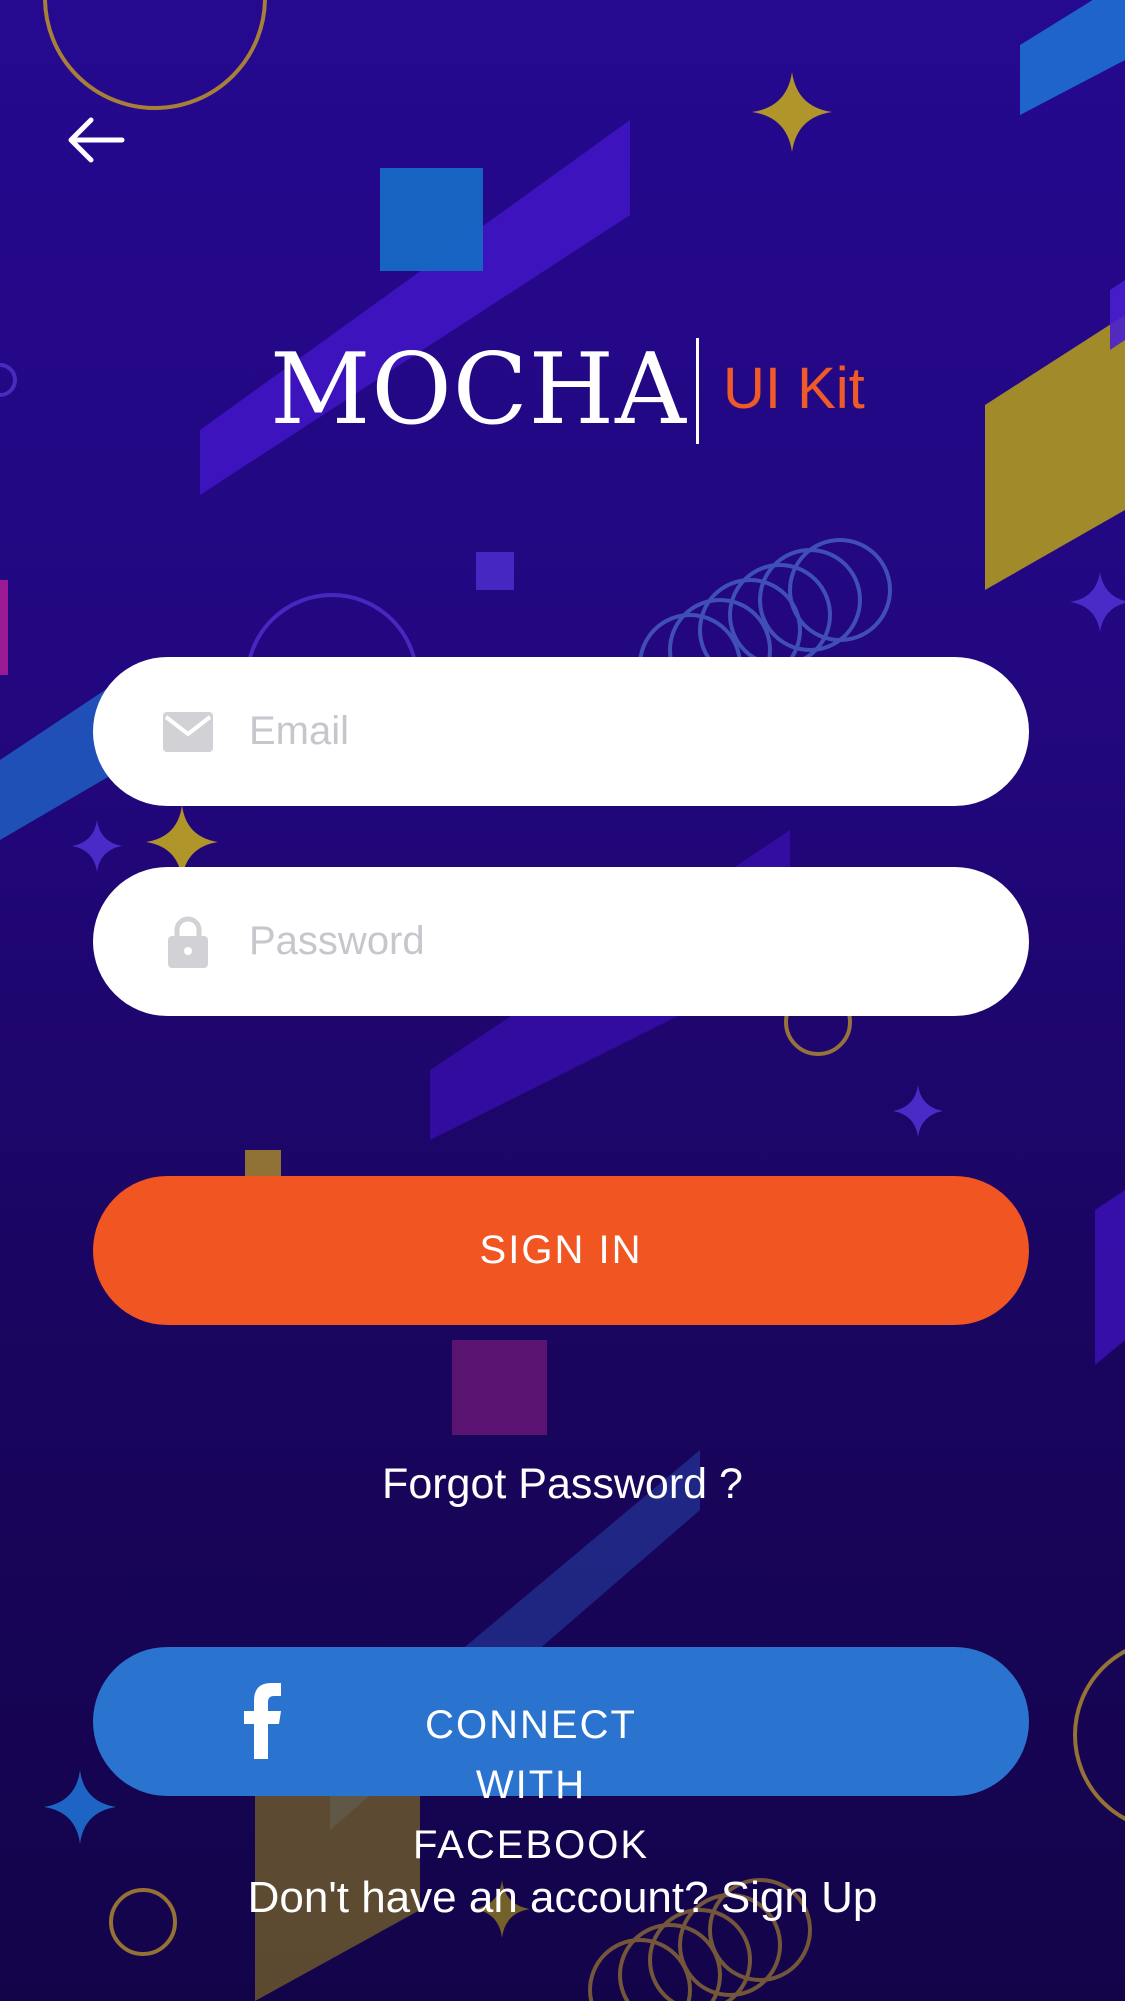 This screenshot has width=1125, height=2001. What do you see at coordinates (478, 390) in the screenshot?
I see `logo-wordmark: MOCHA` at bounding box center [478, 390].